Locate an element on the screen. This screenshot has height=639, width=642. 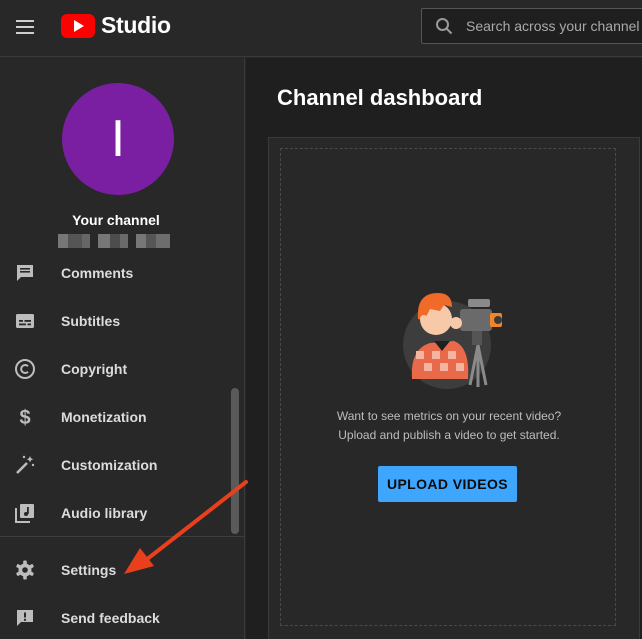
sidebar-item-label: Audio library is located at coordinates (104, 513).